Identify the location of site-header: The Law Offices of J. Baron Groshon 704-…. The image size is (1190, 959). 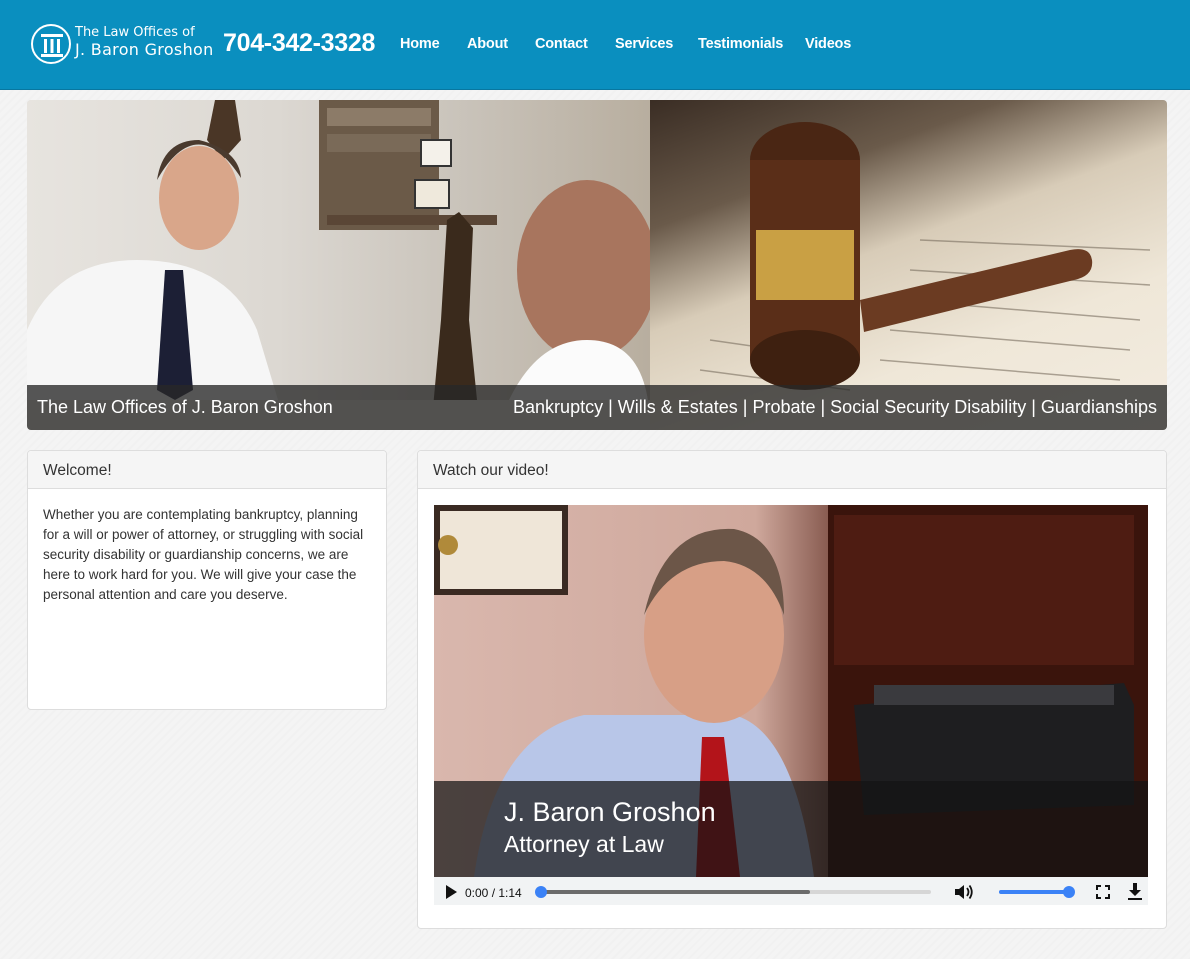
(595, 45).